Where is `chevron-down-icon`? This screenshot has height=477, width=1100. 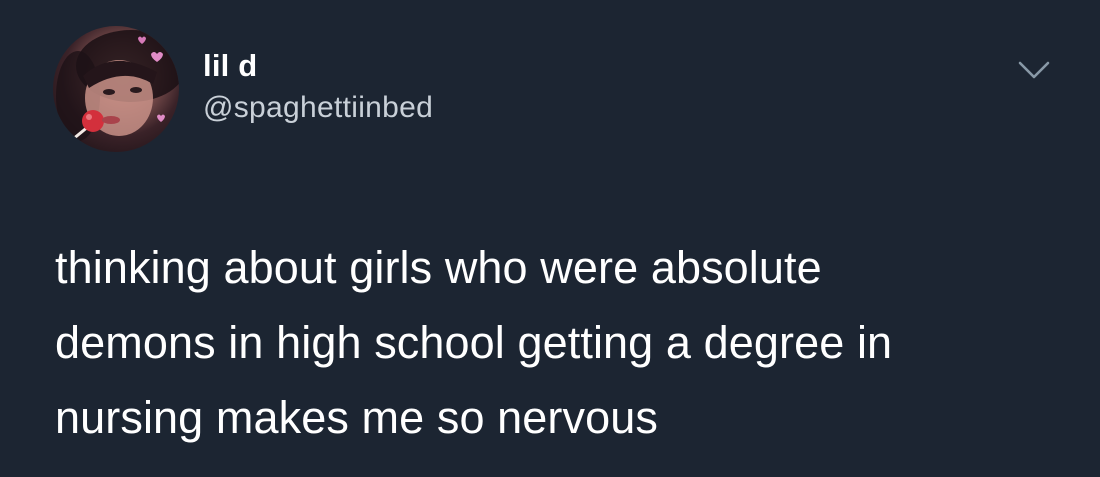 chevron-down-icon is located at coordinates (1034, 70).